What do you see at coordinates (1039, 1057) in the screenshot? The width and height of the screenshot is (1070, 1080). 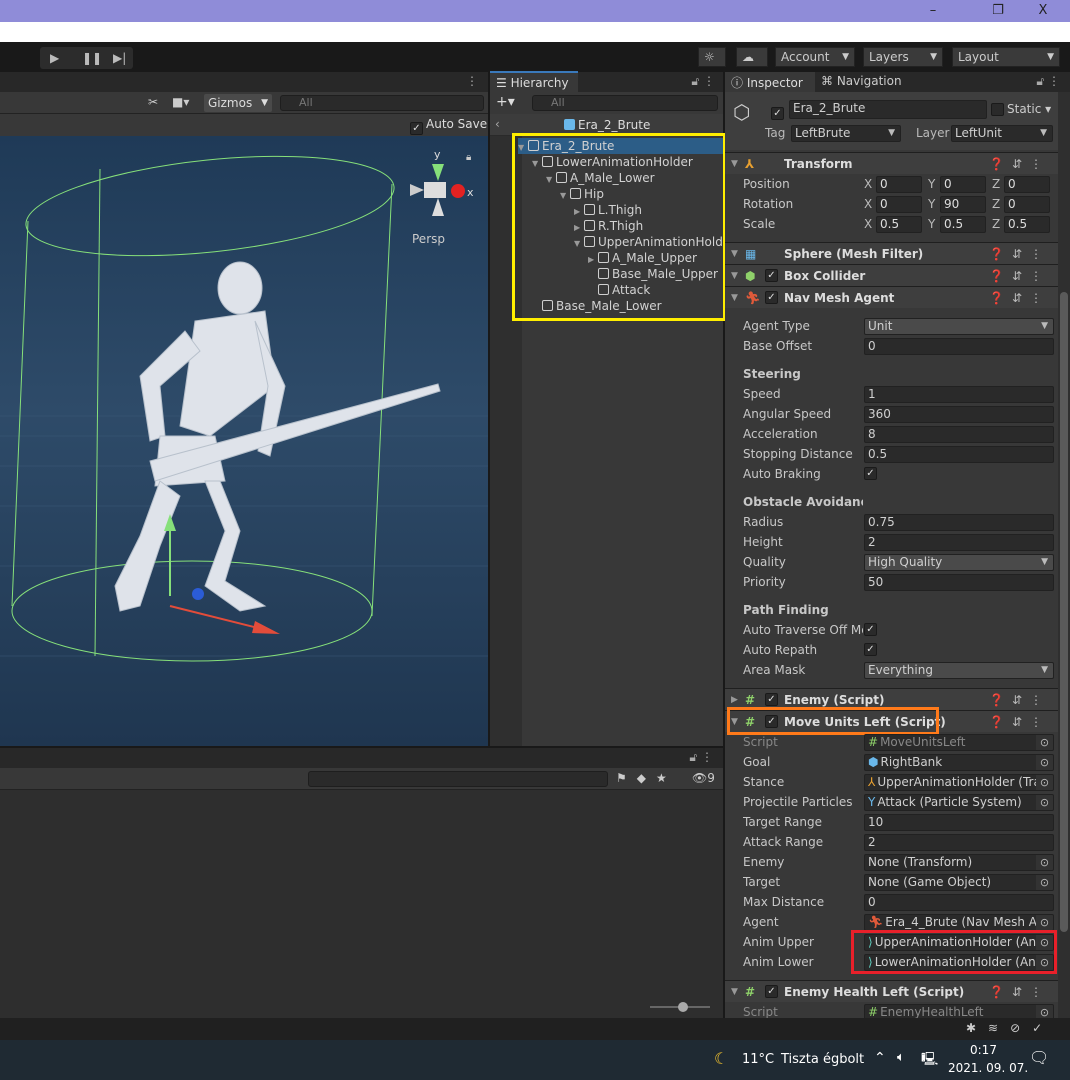 I see `notifications-icon: 🗨︎` at bounding box center [1039, 1057].